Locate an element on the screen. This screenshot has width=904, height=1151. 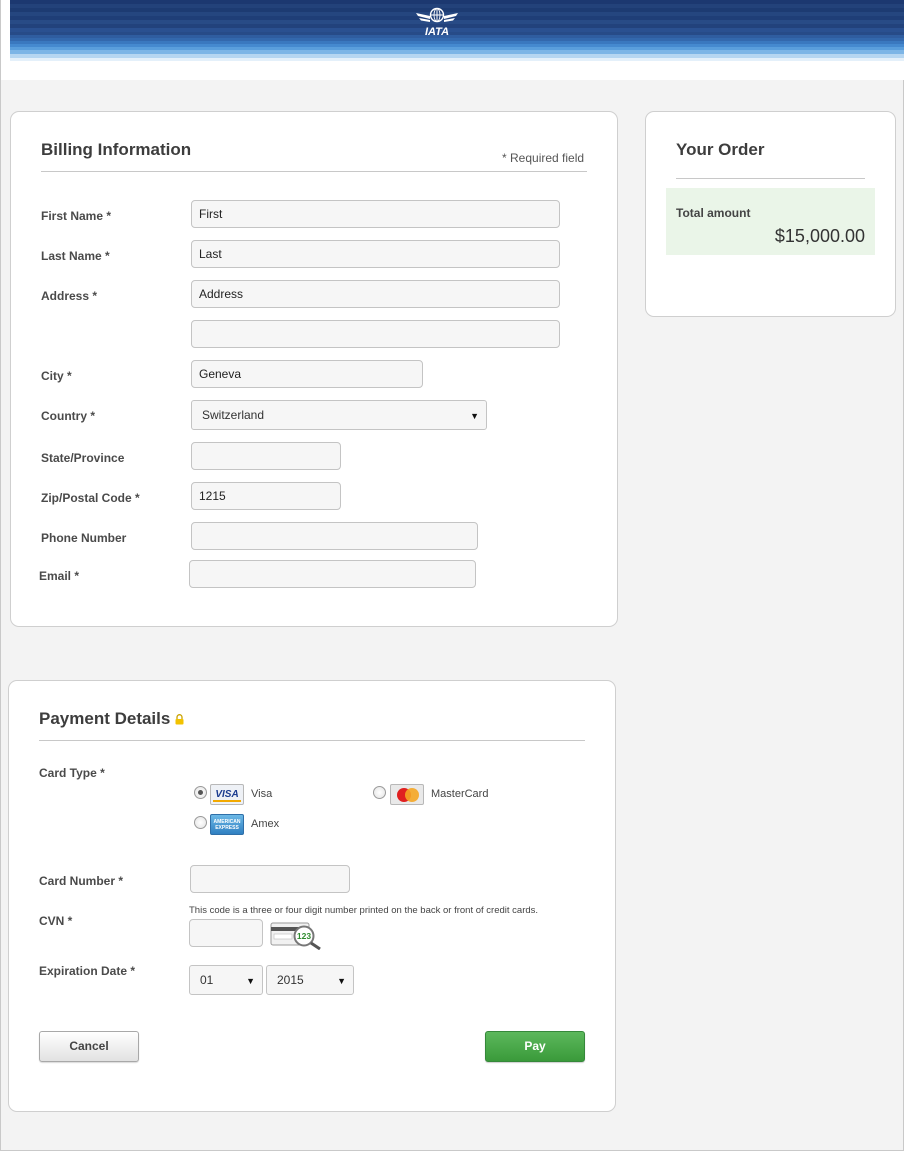
first-name-label: First Name * is located at coordinates (76, 216).